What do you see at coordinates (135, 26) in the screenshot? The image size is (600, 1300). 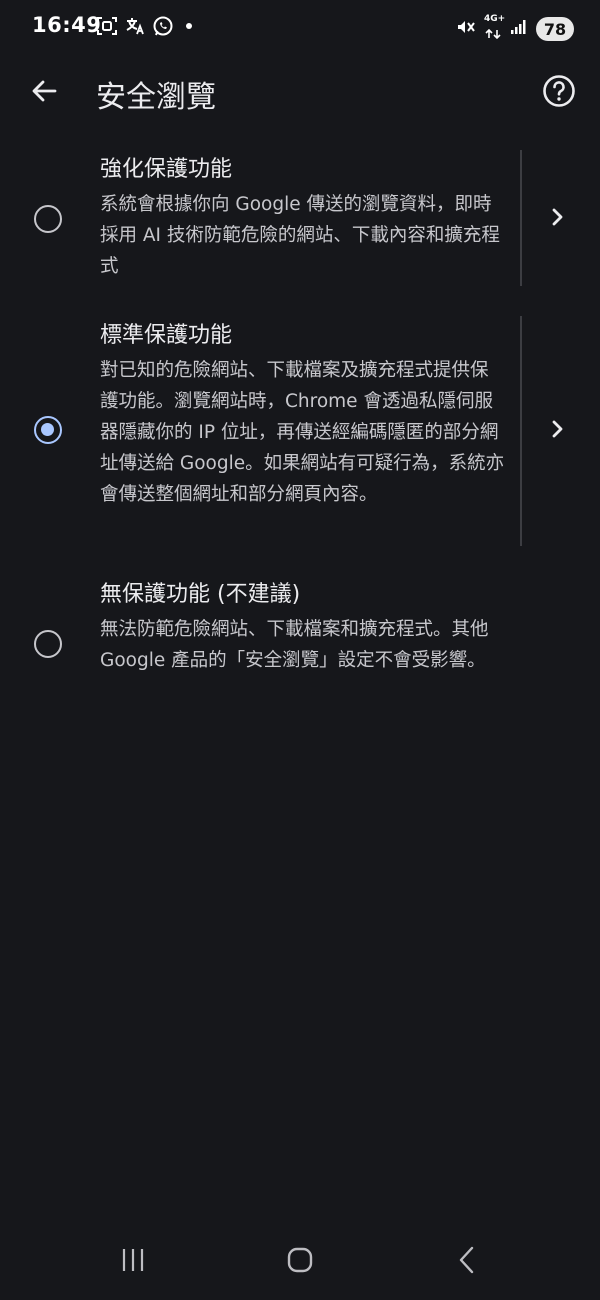 I see `translate-icon` at bounding box center [135, 26].